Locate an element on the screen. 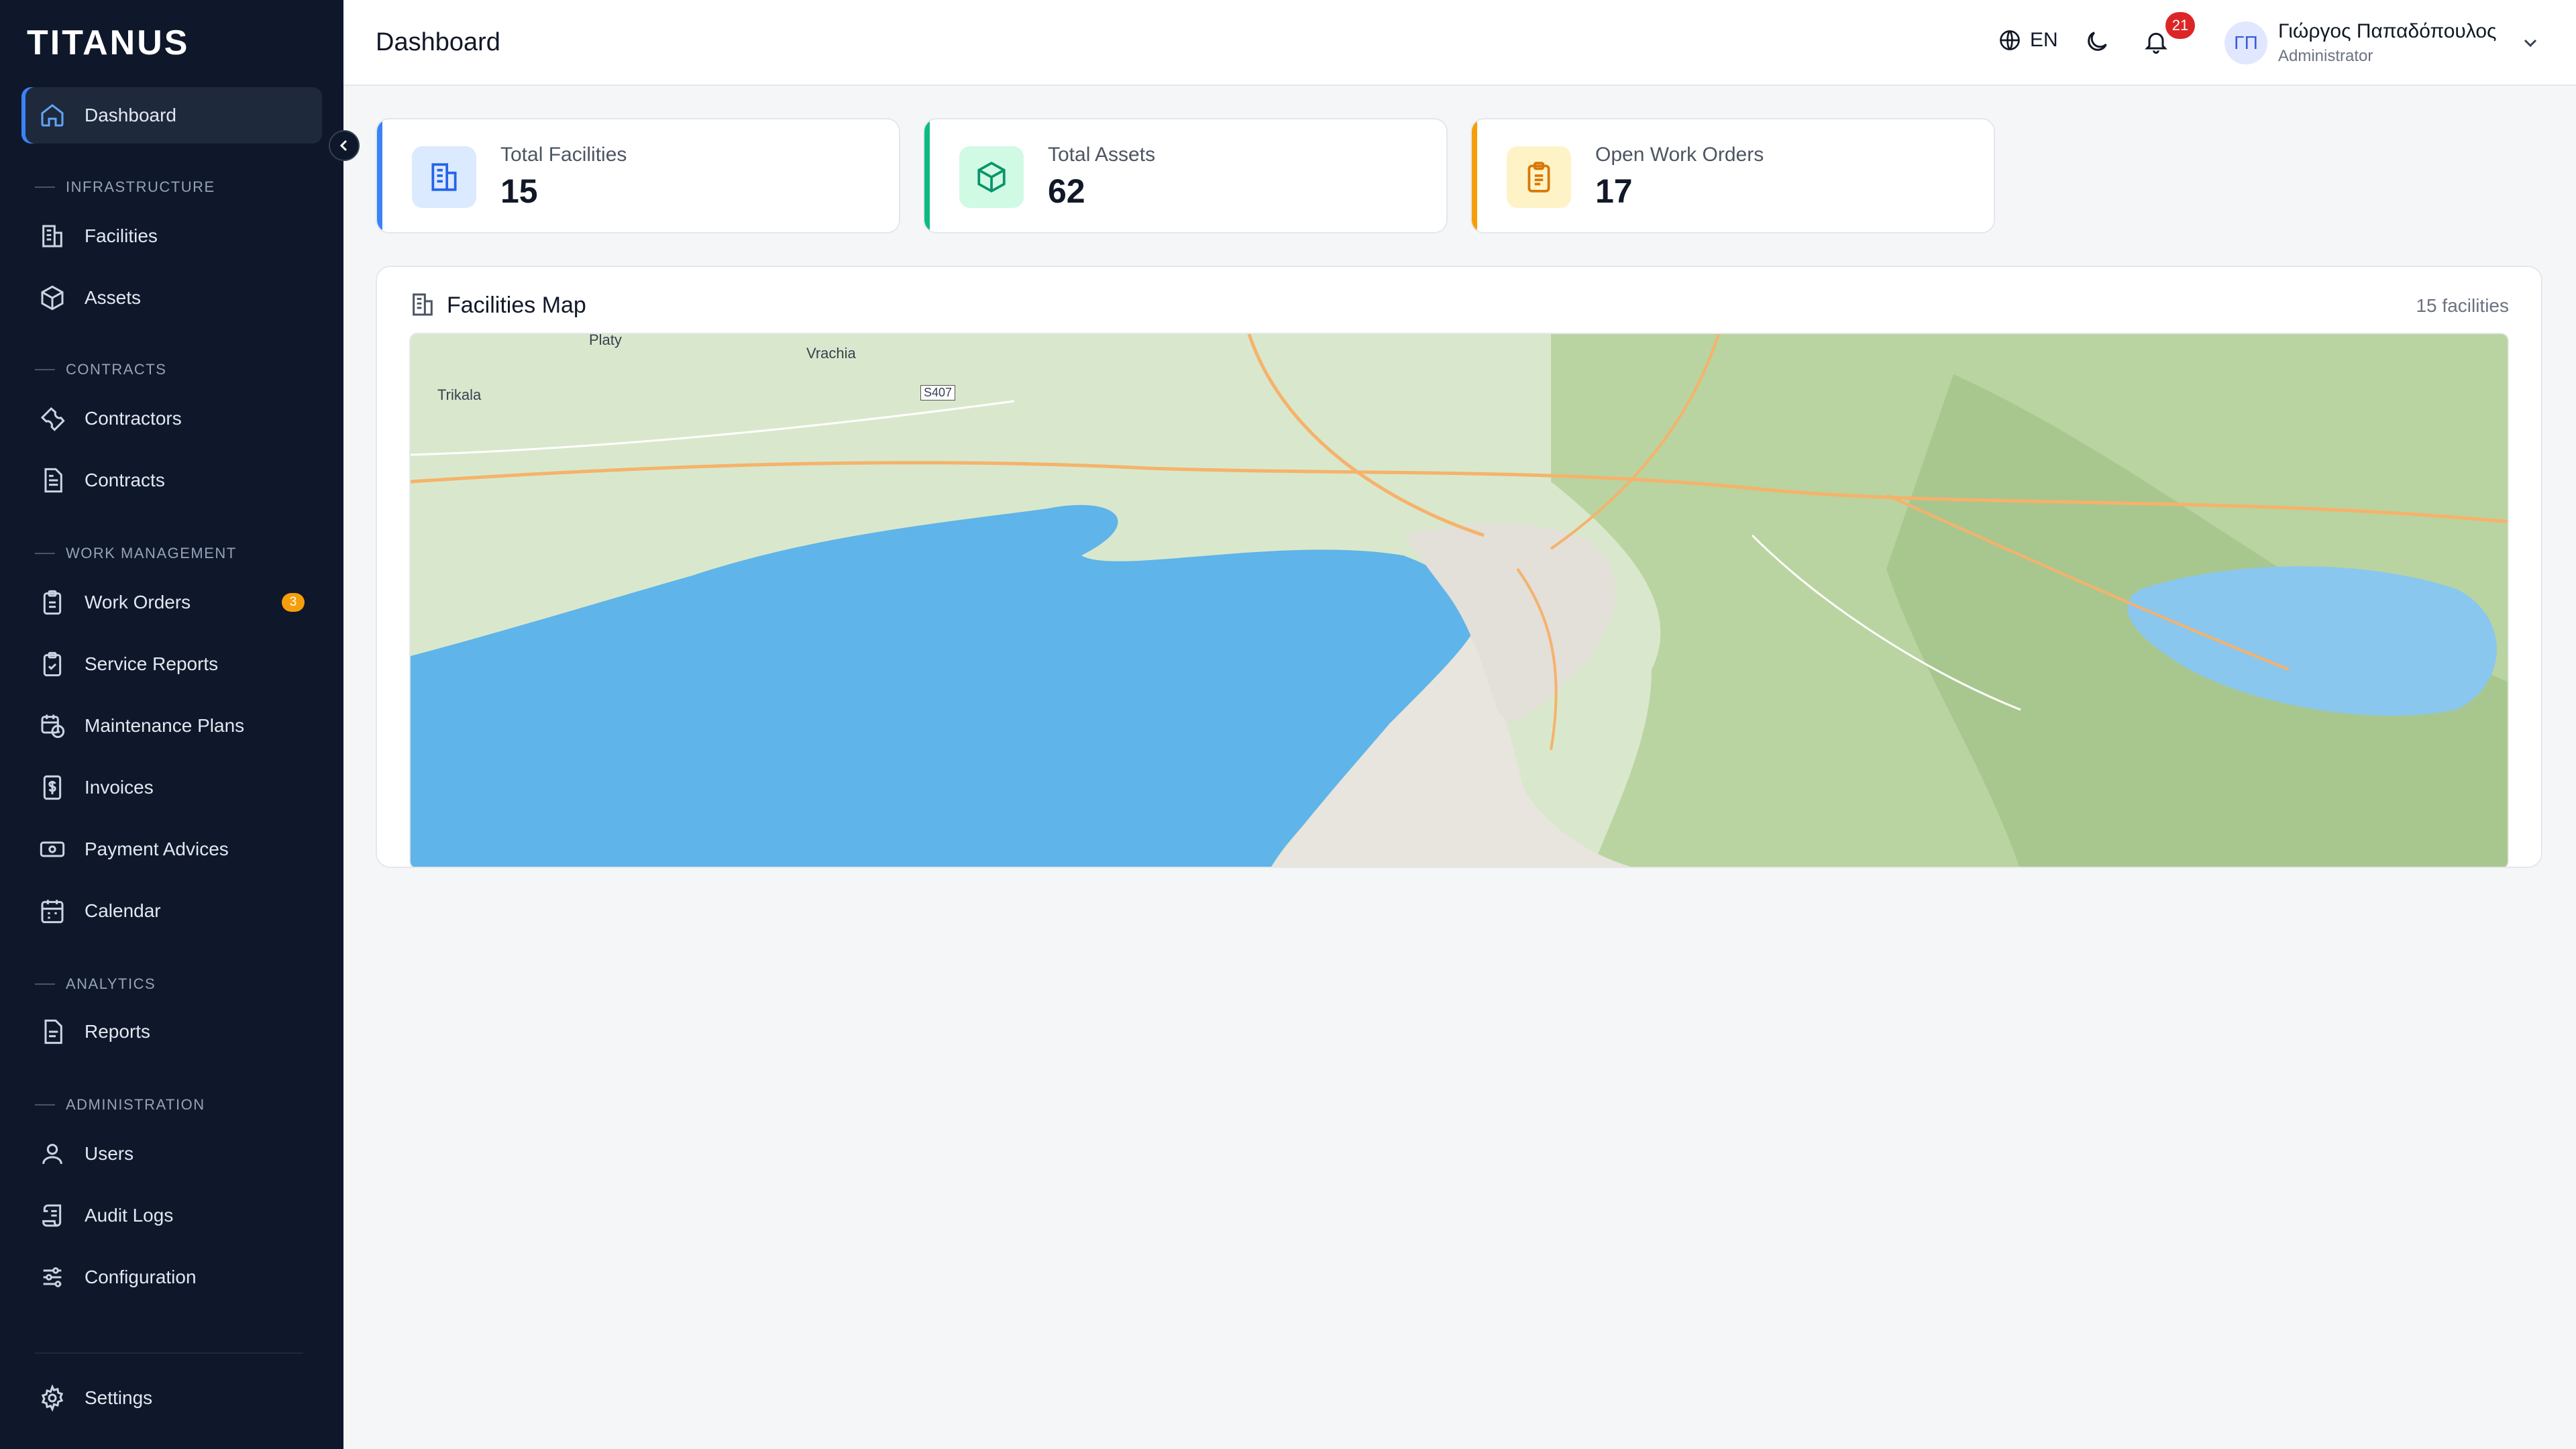 The height and width of the screenshot is (1449, 2576). notification-count-badge: 21 is located at coordinates (2180, 25).